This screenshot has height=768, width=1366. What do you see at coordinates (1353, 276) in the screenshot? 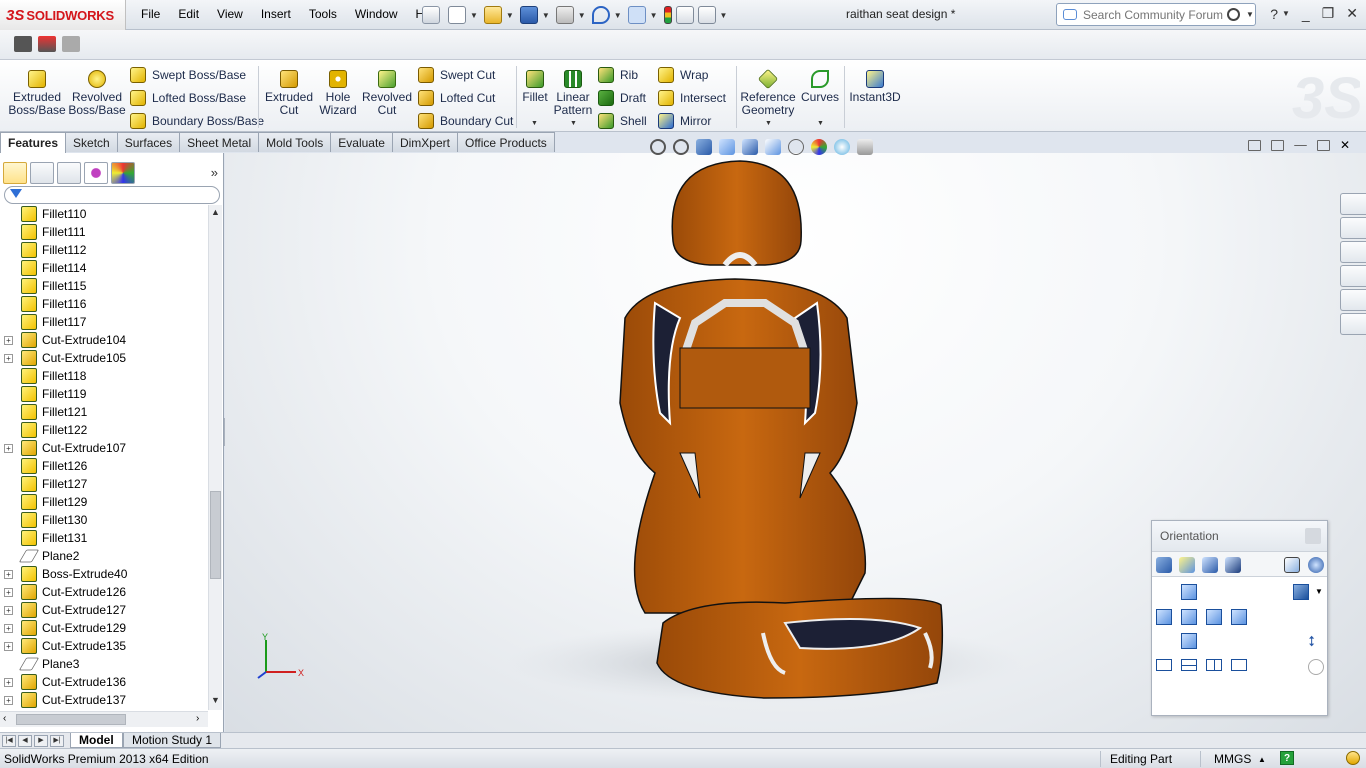
I see `view-palette-icon` at bounding box center [1353, 276].